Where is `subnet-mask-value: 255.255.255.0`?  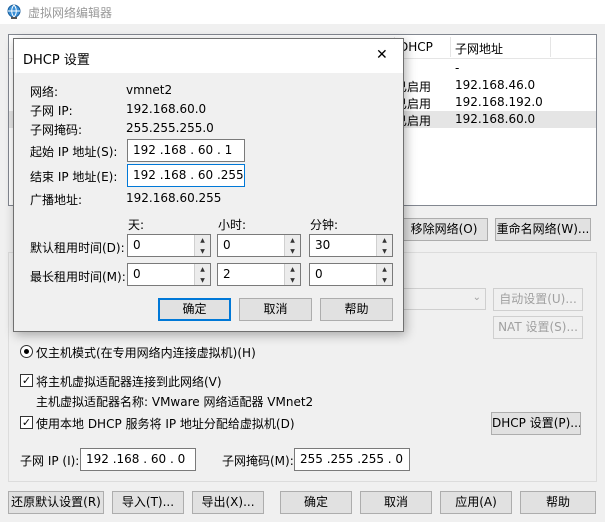 subnet-mask-value: 255.255.255.0 is located at coordinates (170, 128).